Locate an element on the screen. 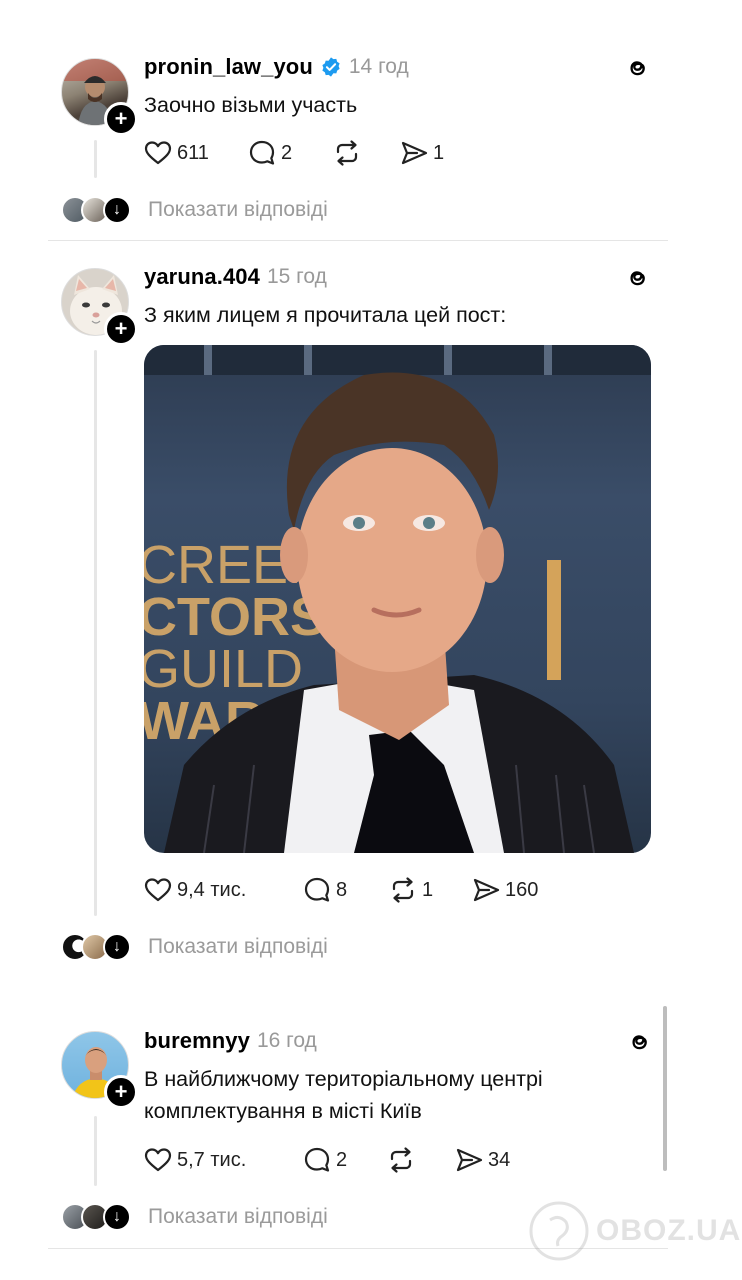 This screenshot has height=1280, width=742. like-button: 9,4 тис. is located at coordinates (194, 890).